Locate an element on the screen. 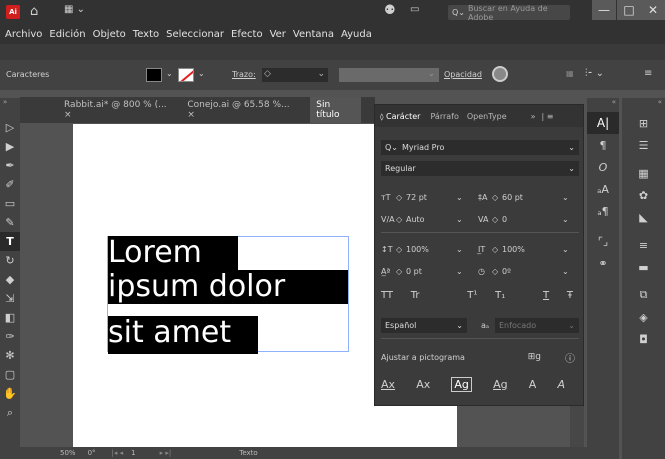 This screenshot has height=459, width=665. snap-glyph-bounds-button: Ag is located at coordinates (461, 384).